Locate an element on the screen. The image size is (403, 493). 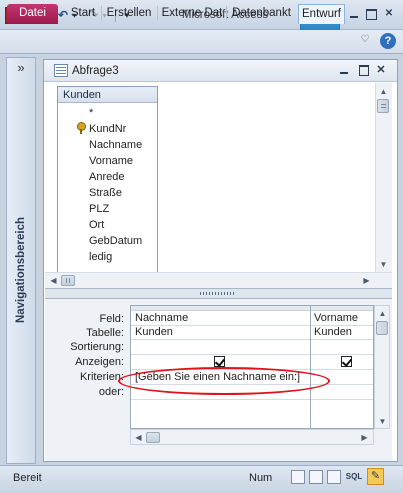
tab-design: Entwurf is located at coordinates (321, 14).